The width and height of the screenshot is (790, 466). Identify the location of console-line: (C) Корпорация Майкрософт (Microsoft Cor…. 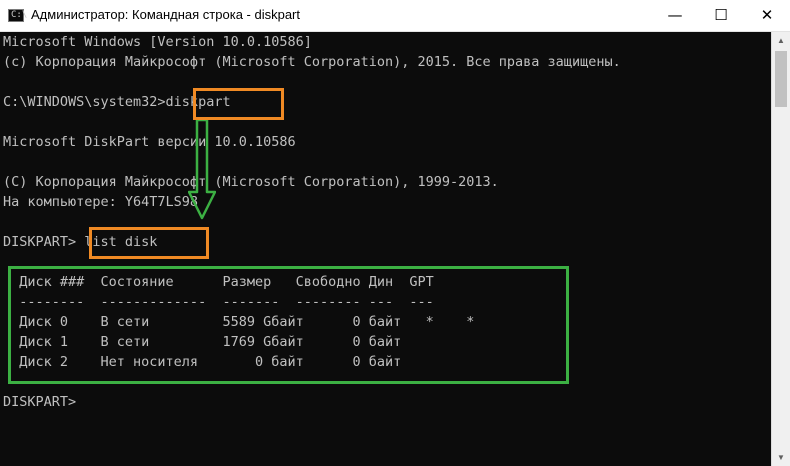
(251, 182).